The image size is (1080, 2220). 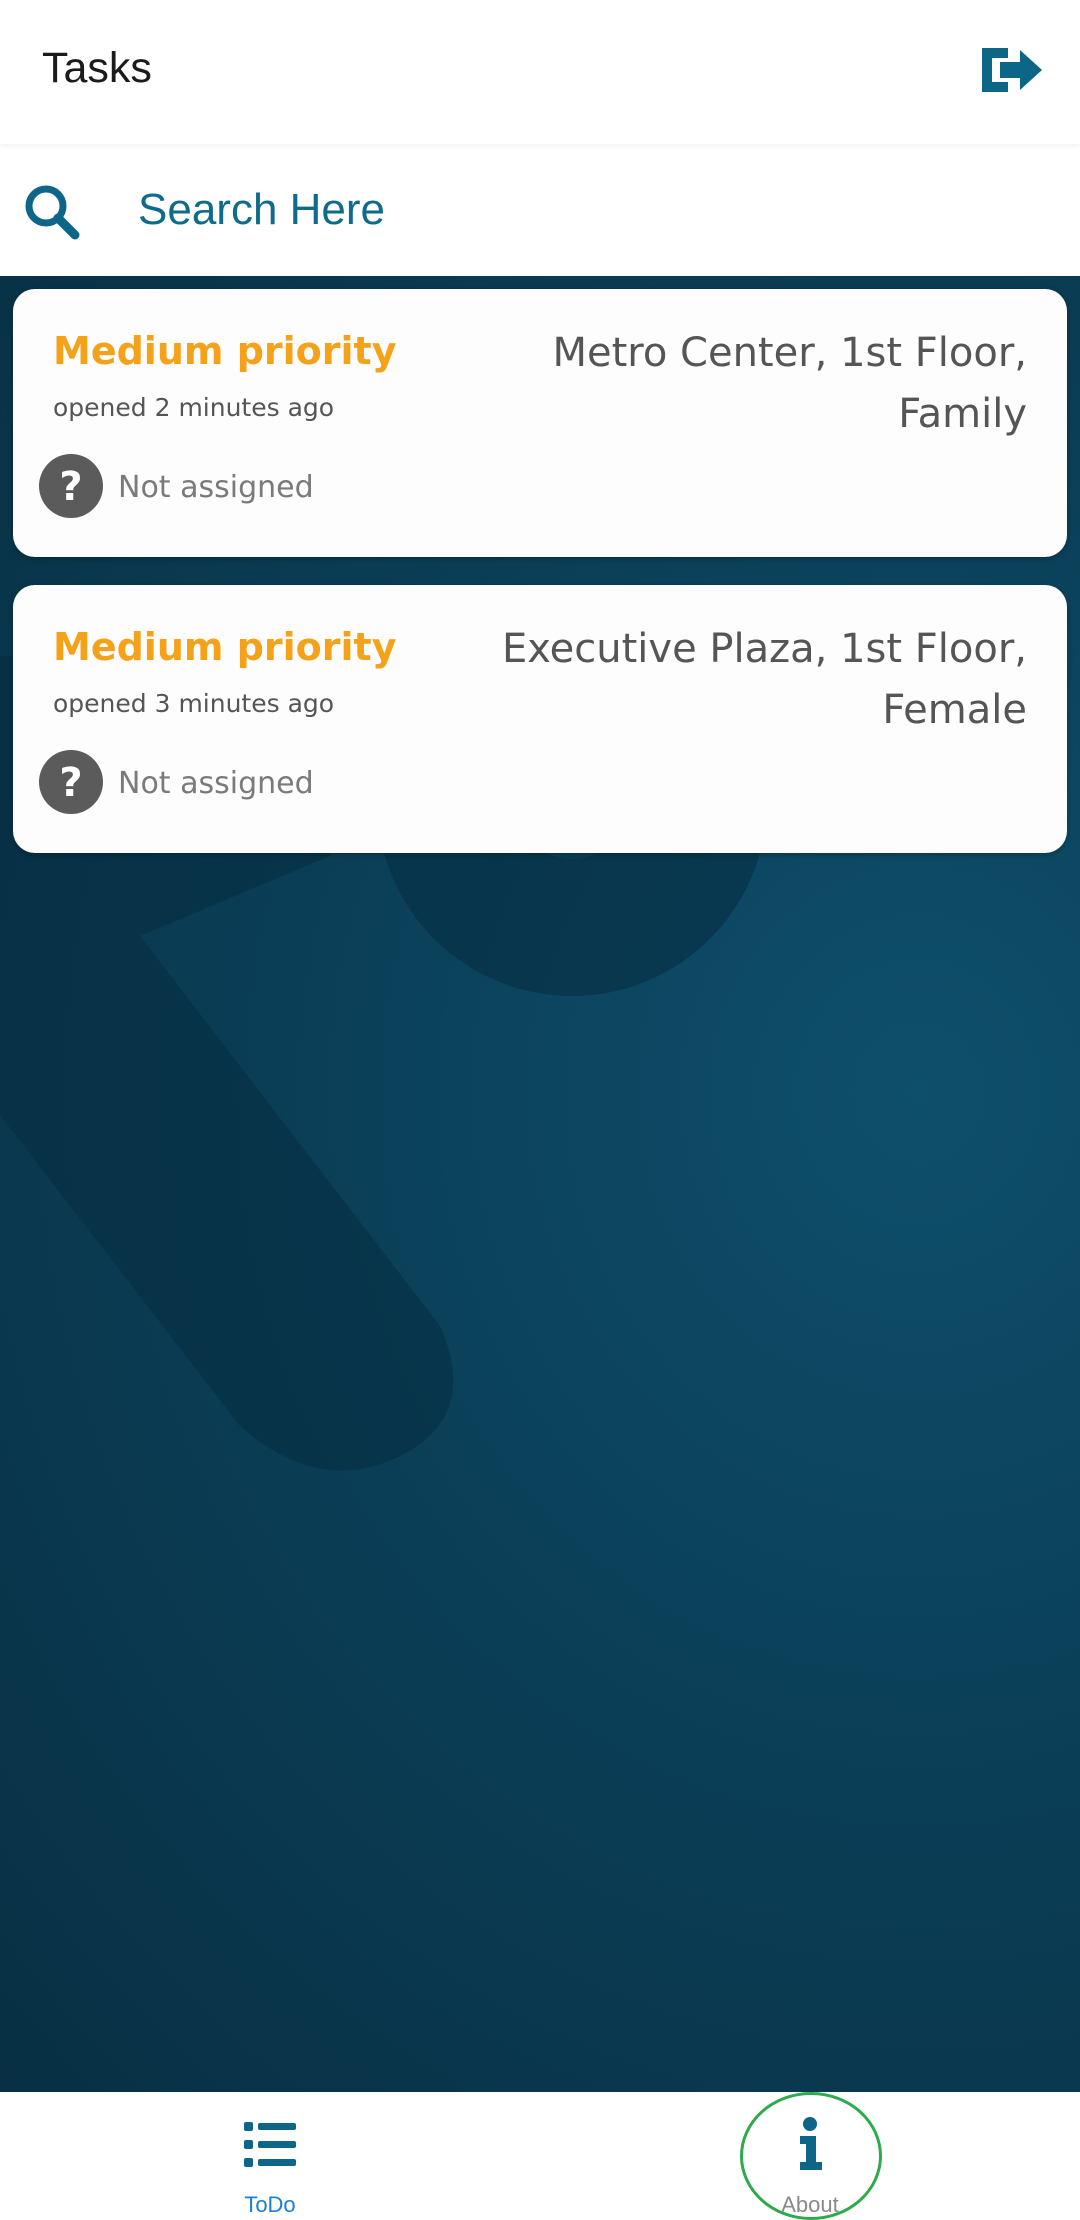 I want to click on task-location: Executive Plaza, 1st Floor, Female, so click(x=764, y=679).